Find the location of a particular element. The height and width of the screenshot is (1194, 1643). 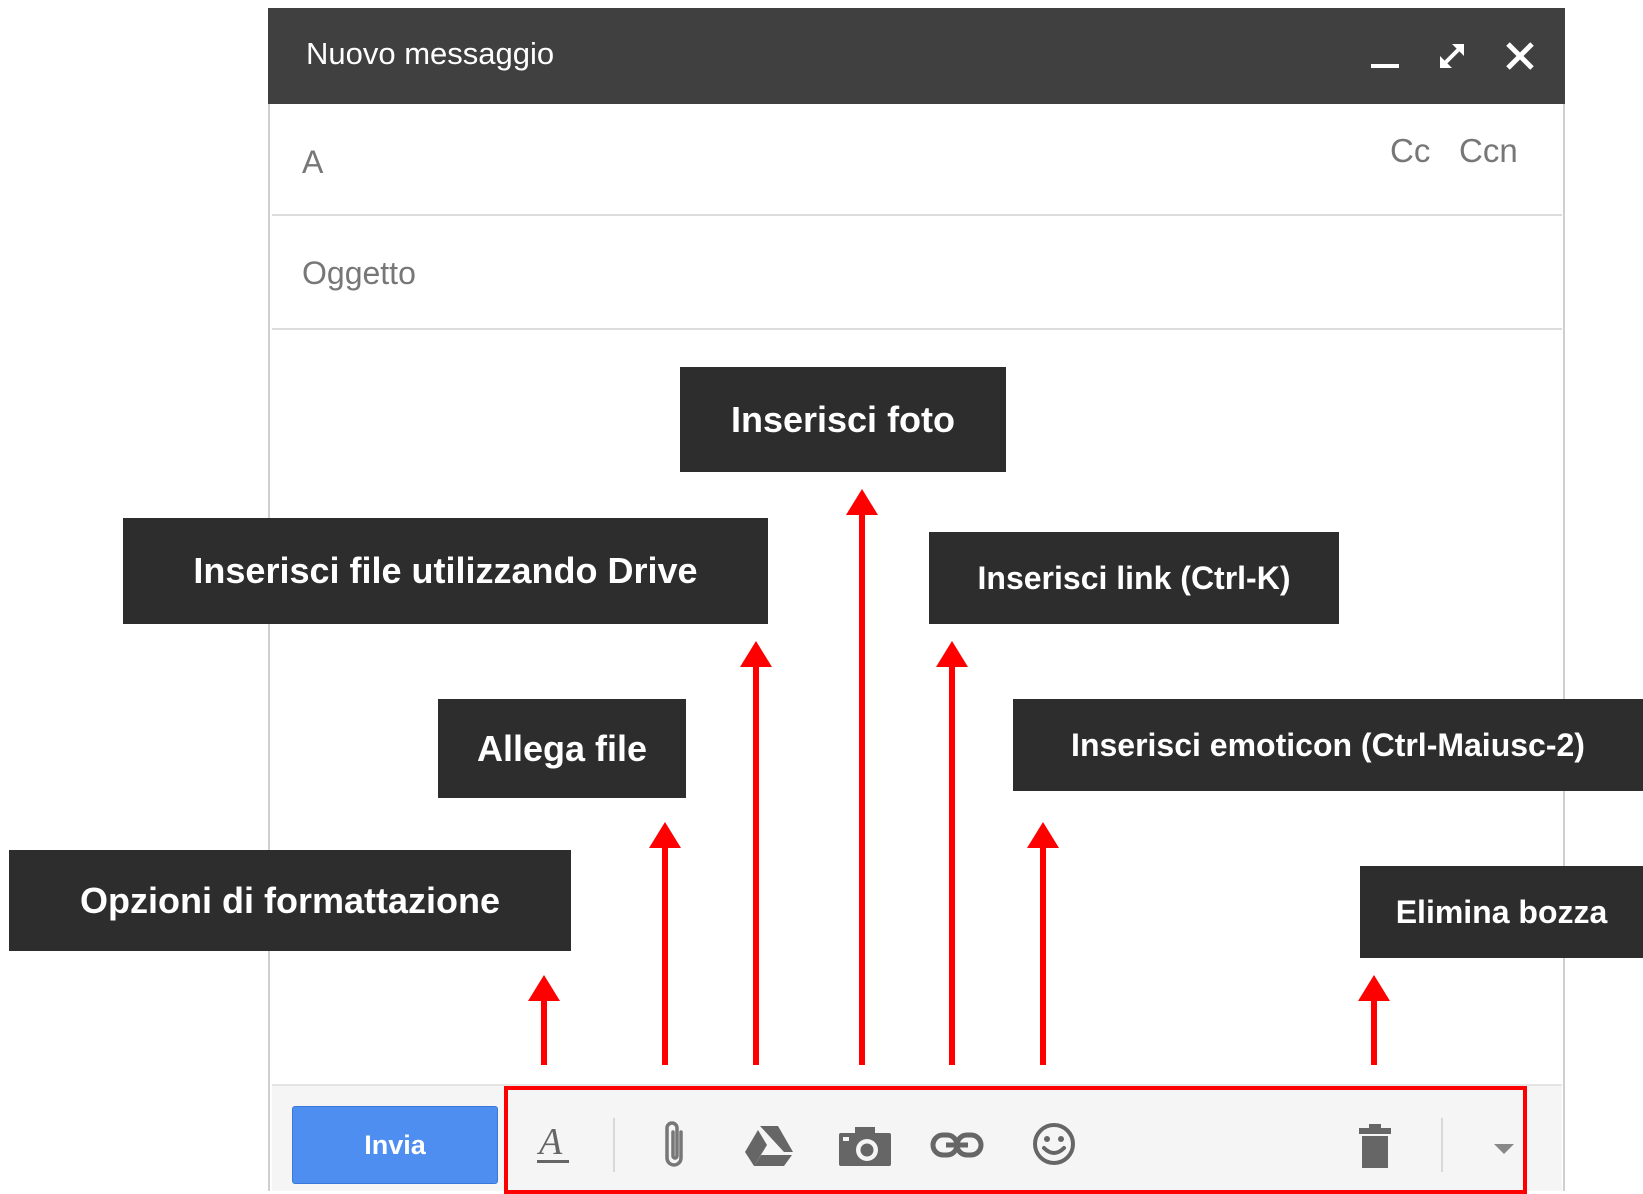

subject-placeholder: Oggetto is located at coordinates (359, 273).